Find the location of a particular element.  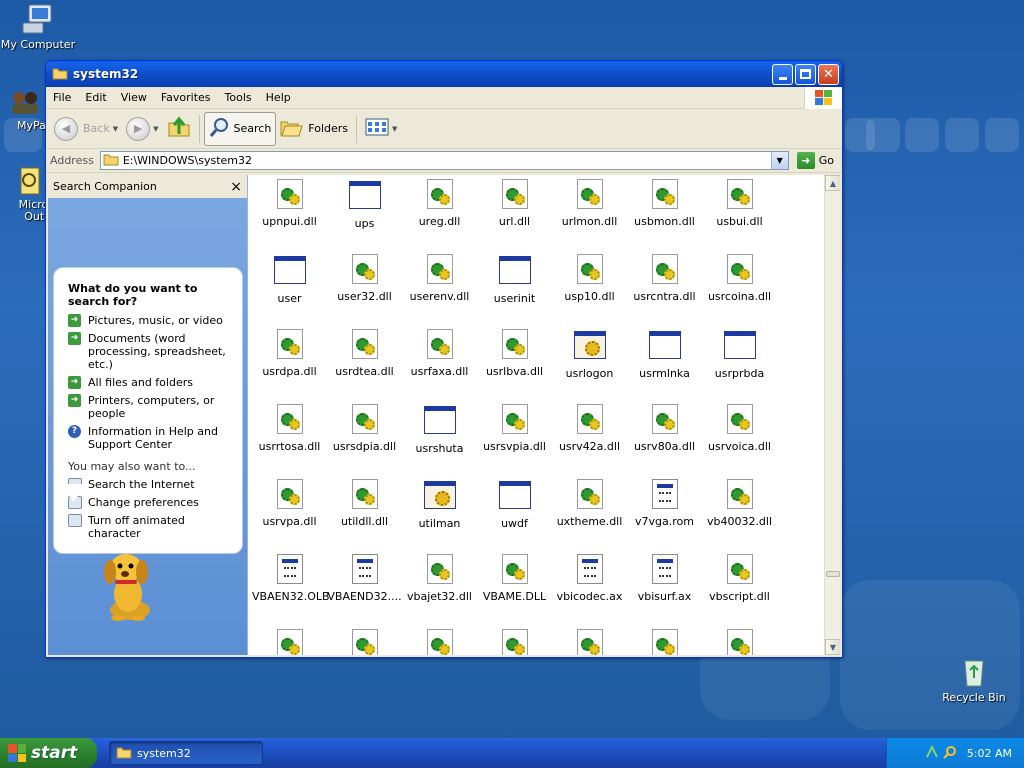

menu-help: Help is located at coordinates (278, 97).